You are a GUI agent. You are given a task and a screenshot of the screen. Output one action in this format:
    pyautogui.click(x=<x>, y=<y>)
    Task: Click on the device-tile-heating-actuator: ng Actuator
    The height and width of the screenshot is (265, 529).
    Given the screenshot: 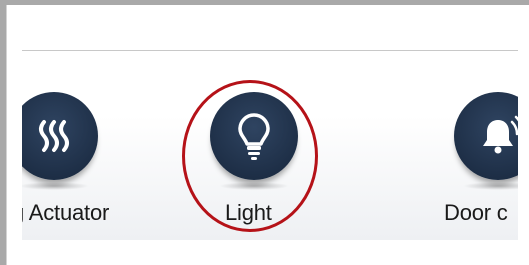 What is the action you would take?
    pyautogui.click(x=78, y=151)
    